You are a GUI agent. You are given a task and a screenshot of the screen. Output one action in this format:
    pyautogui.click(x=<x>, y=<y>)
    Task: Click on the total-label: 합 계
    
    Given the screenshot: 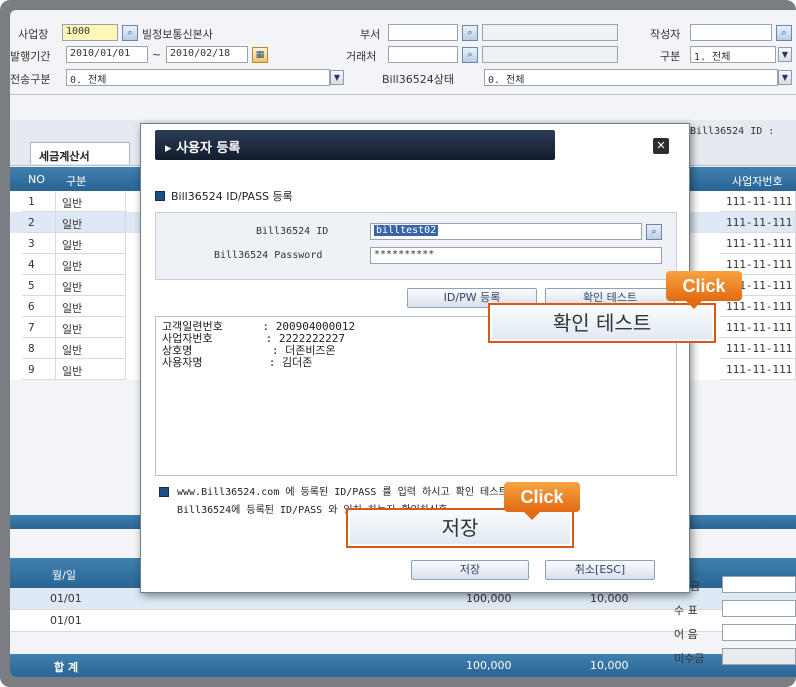 What is the action you would take?
    pyautogui.click(x=66, y=667)
    